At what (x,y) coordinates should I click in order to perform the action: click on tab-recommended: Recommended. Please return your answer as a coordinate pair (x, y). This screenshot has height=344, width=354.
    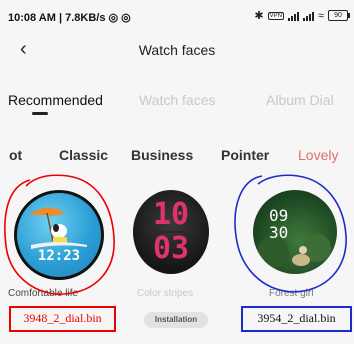
    Looking at the image, I should click on (55, 100).